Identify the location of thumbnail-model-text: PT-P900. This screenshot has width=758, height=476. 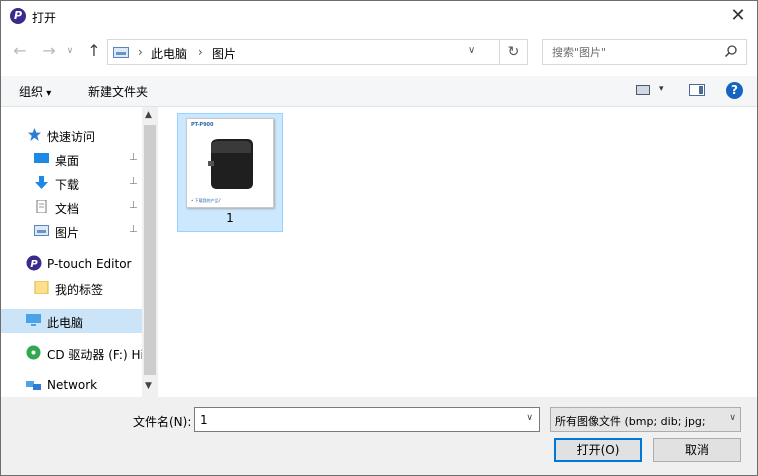
(202, 125).